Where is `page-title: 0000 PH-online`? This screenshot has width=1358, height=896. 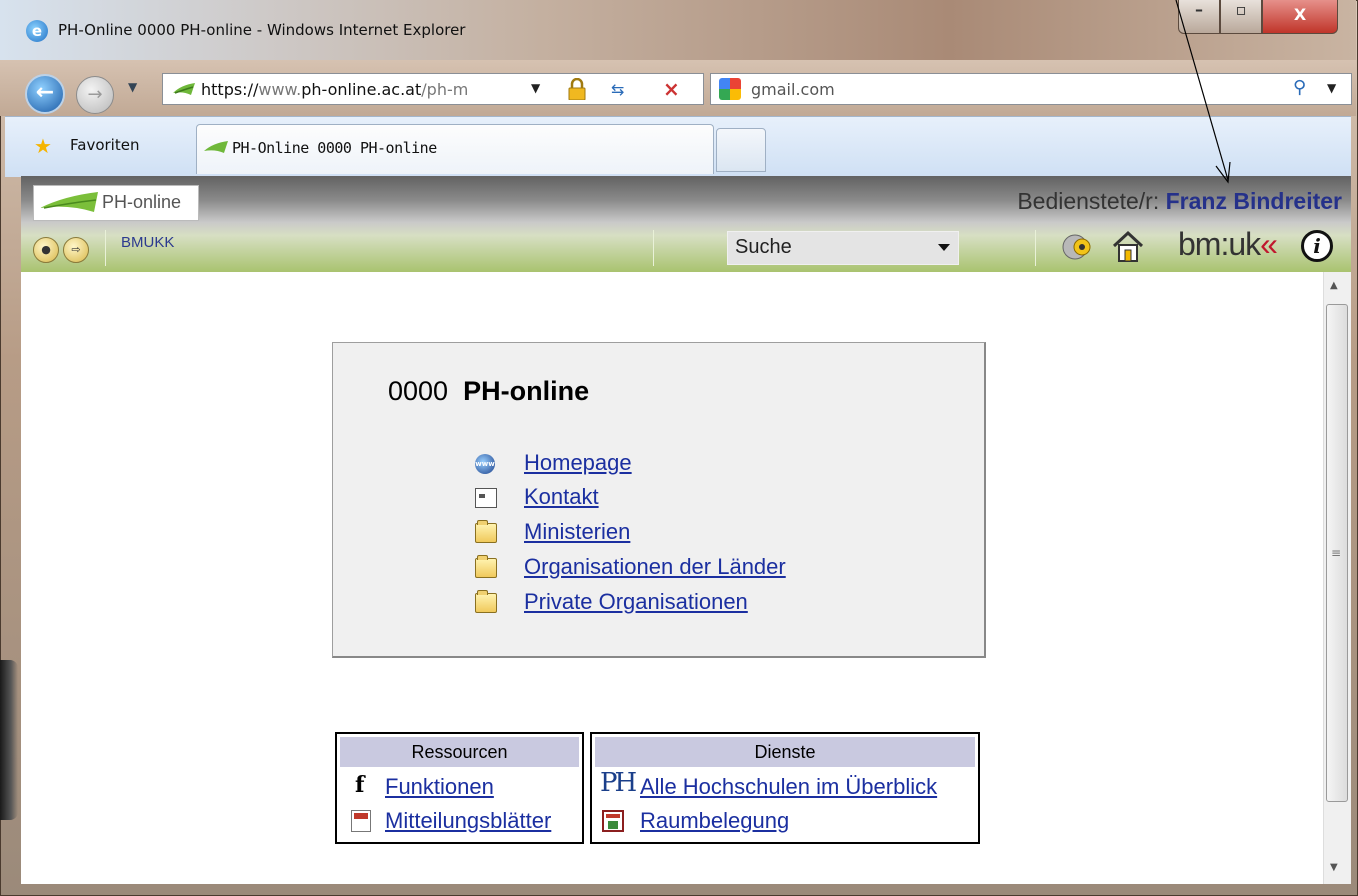 page-title: 0000 PH-online is located at coordinates (489, 391).